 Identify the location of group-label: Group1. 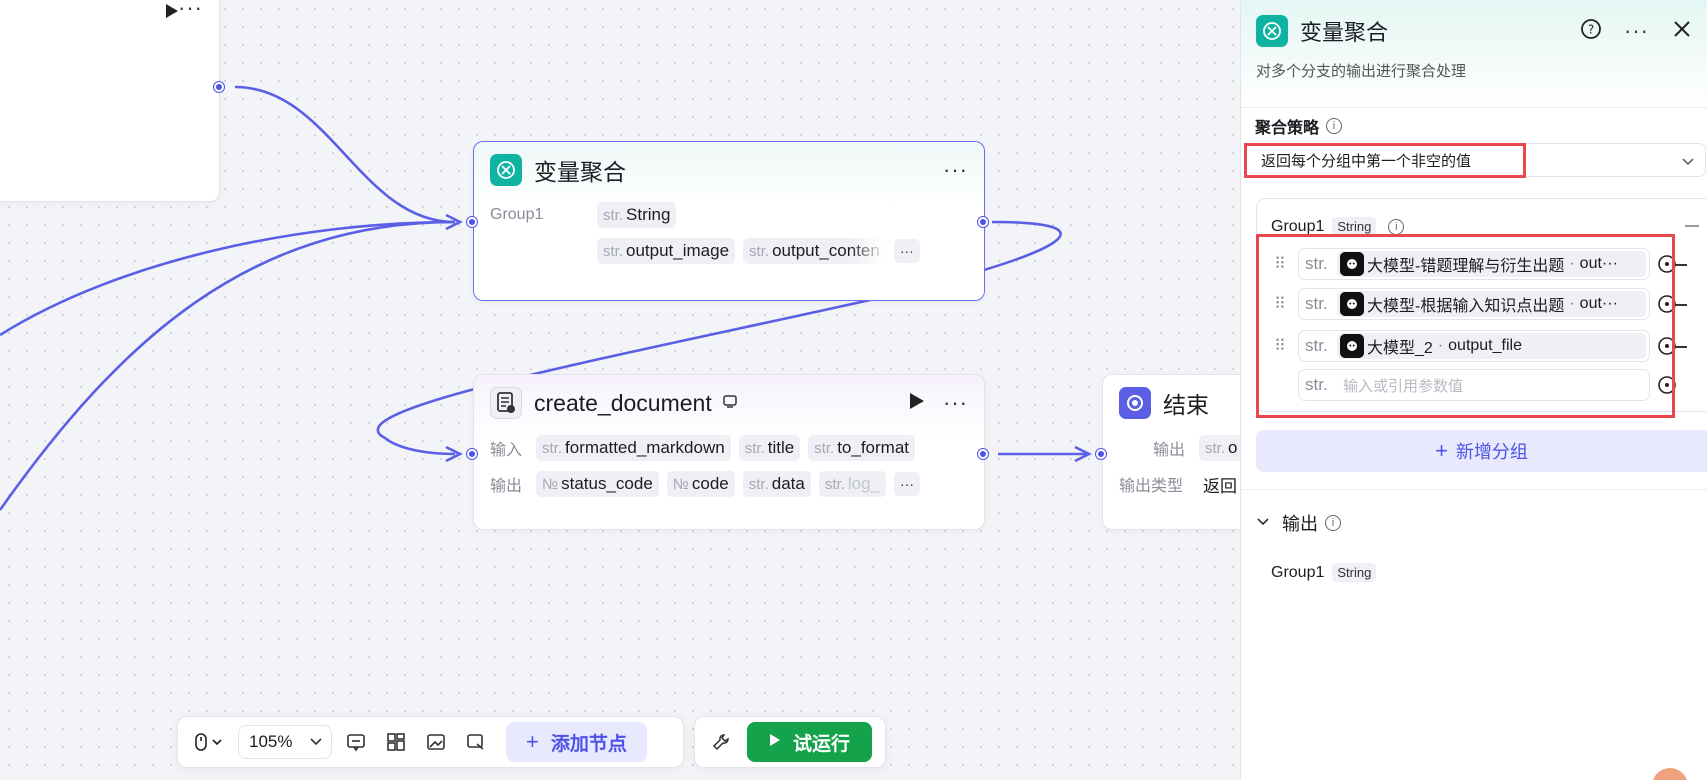
(517, 214).